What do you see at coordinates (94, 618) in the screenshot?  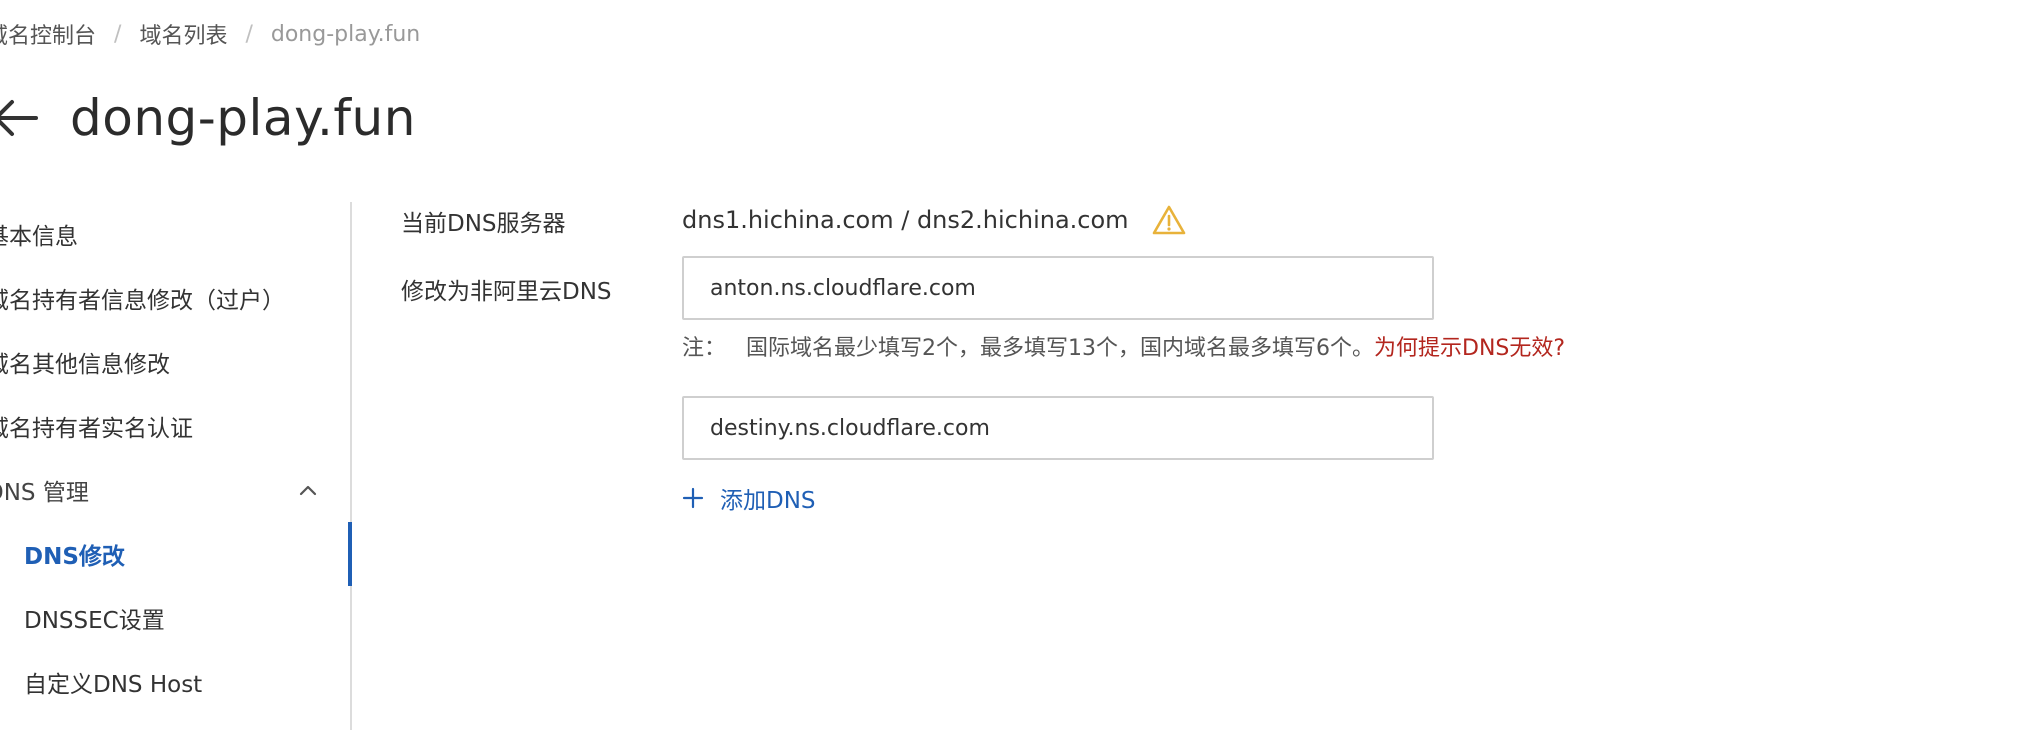 I see `sidebar-item-dnssec-settings: DNSSEC设置` at bounding box center [94, 618].